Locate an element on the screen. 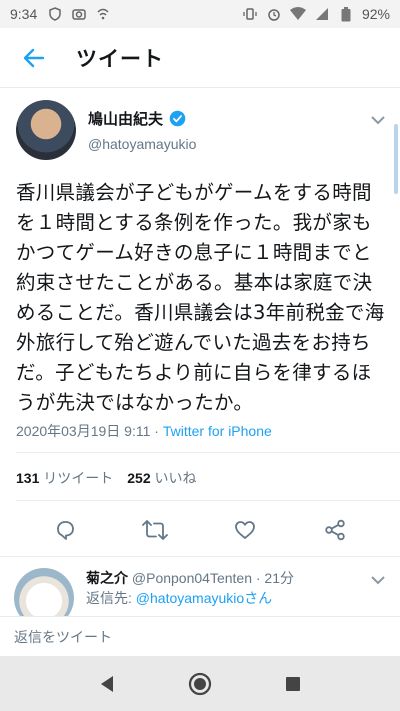  tweet-meta: 2020年03月19日 9:11 · Twitter for iPhone is located at coordinates (144, 431).